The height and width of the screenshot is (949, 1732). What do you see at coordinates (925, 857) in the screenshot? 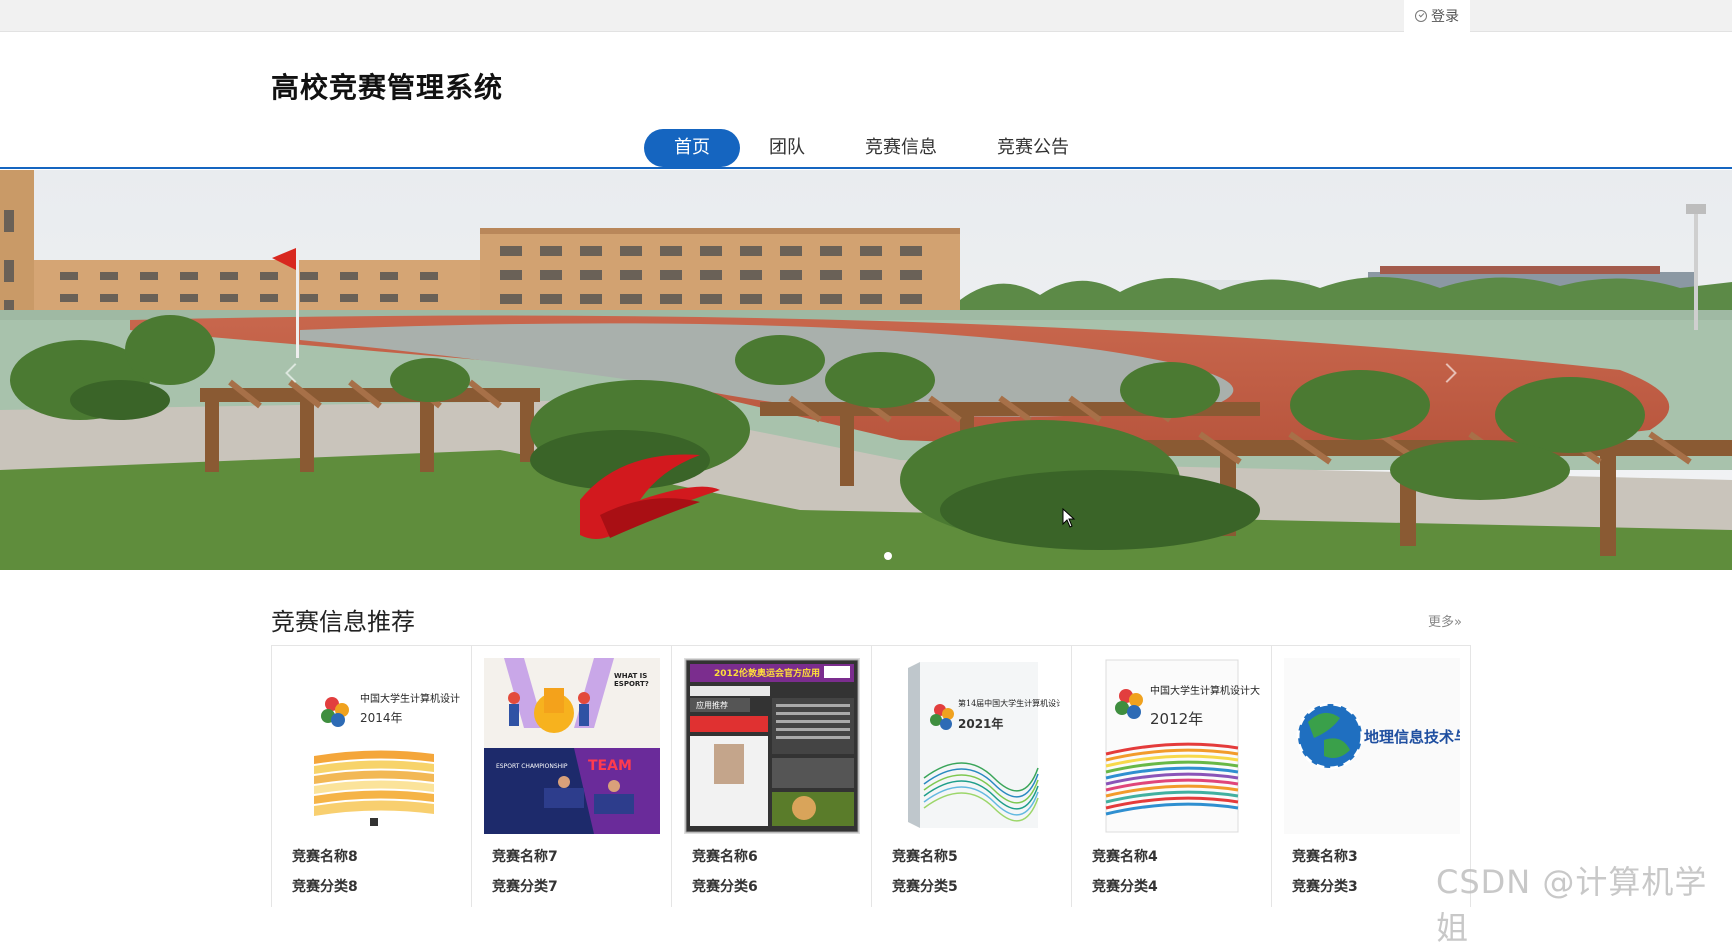
I see `competition-name: 竞赛名称5` at bounding box center [925, 857].